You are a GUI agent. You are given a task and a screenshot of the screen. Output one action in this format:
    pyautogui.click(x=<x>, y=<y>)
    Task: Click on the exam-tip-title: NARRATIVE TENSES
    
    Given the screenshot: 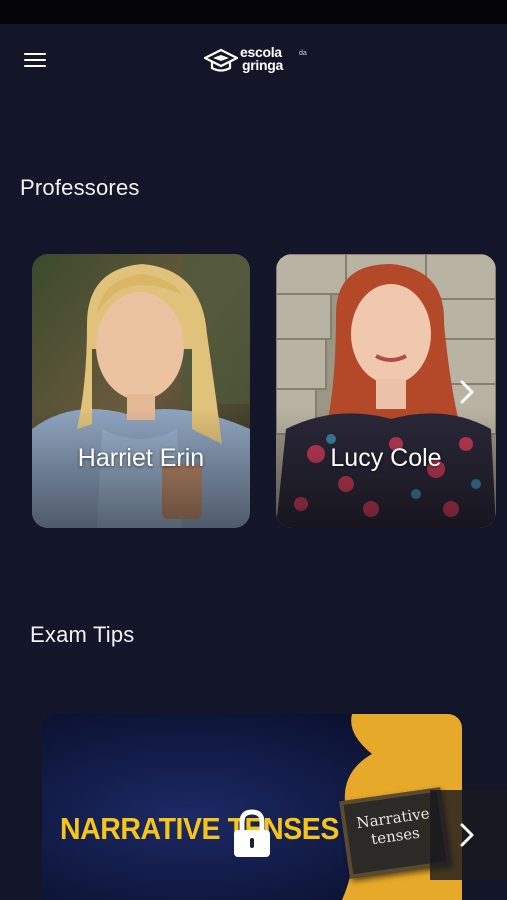 What is the action you would take?
    pyautogui.click(x=199, y=828)
    